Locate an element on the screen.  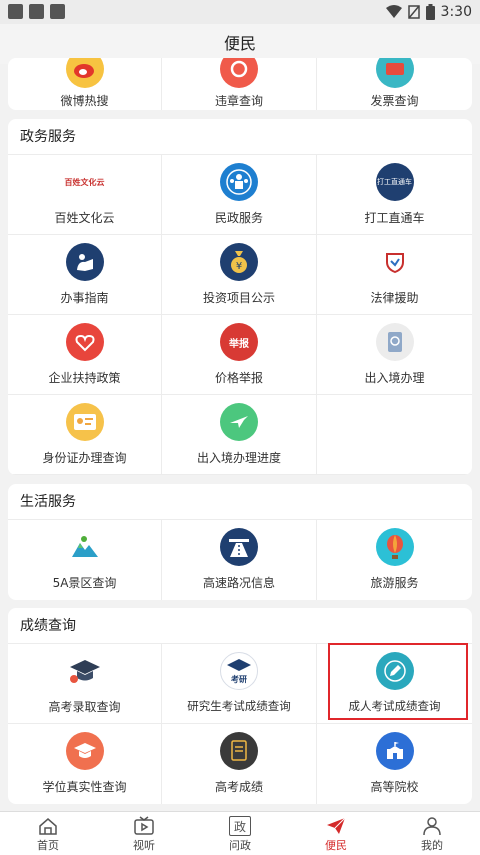
culture-cloud-logo: 百姓文化云 is located at coordinates (85, 182).